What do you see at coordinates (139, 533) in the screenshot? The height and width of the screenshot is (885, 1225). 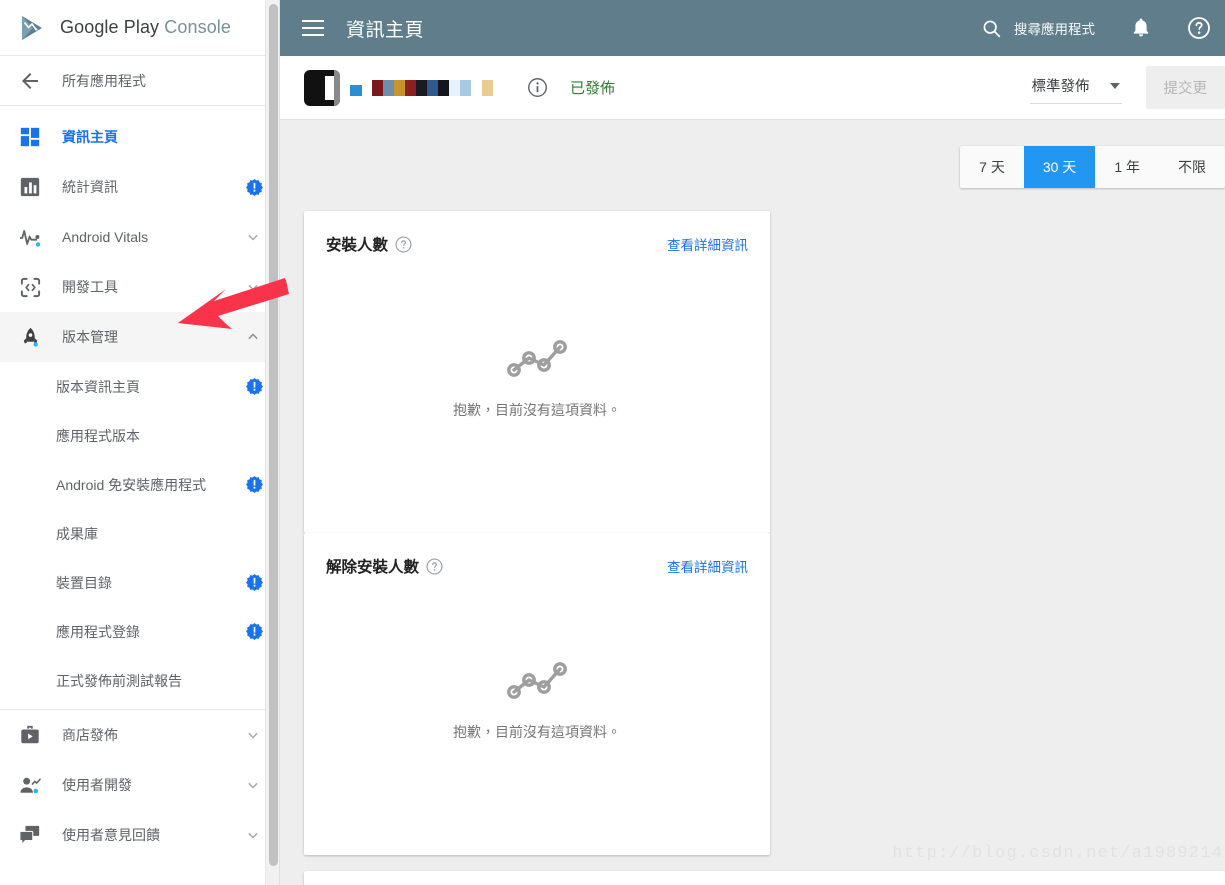 I see `sidebar-subitem-artifact-library: 成果庫` at bounding box center [139, 533].